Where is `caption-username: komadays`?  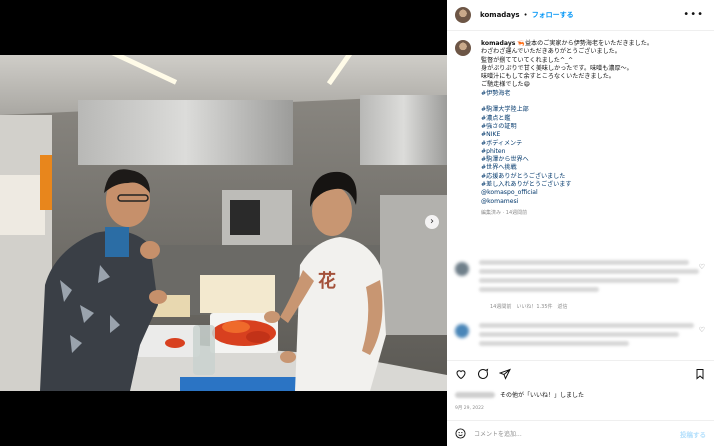 caption-username: komadays is located at coordinates (498, 43).